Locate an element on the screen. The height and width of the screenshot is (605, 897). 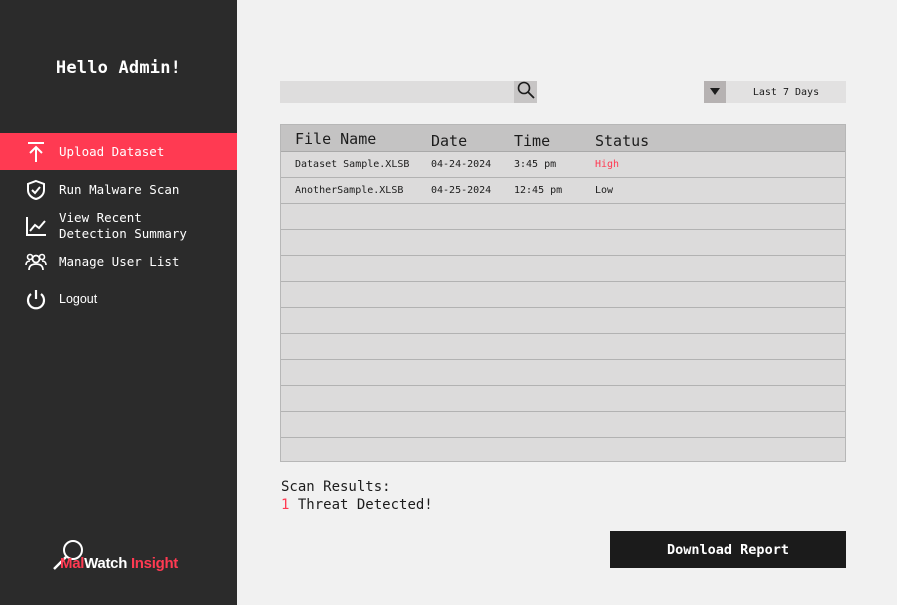
sidebar-item-upload-dataset: Upload Dataset is located at coordinates (118, 151).